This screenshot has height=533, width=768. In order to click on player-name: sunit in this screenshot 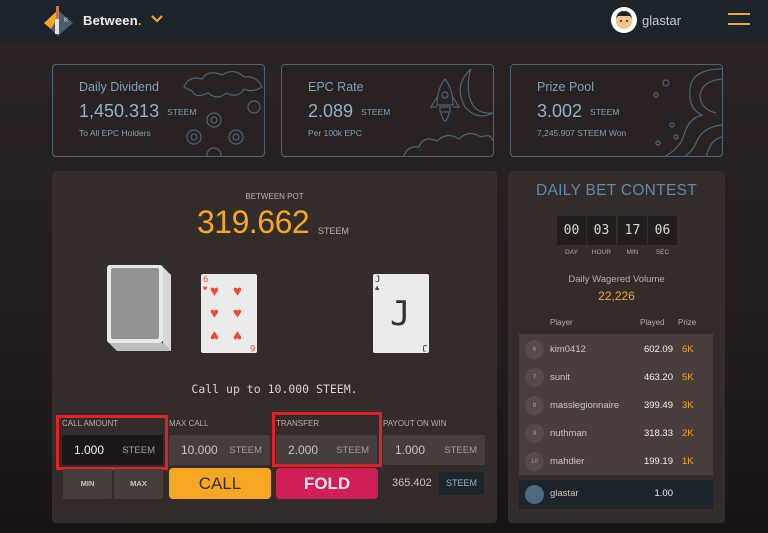, I will do `click(560, 377)`.